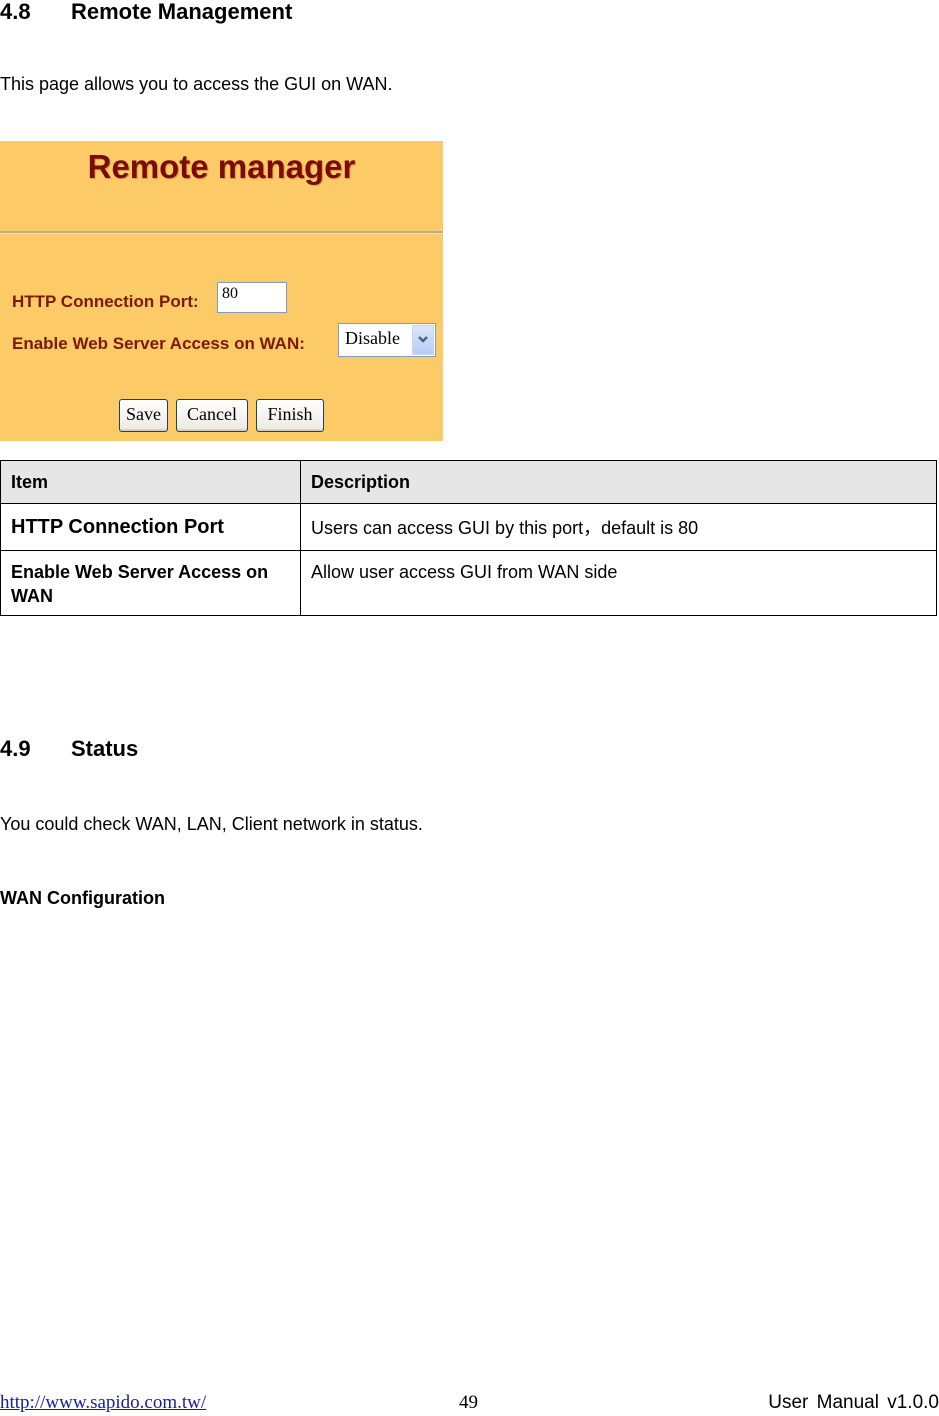 This screenshot has height=1416, width=939. I want to click on remote-manager-title: Remote manager, so click(221, 166).